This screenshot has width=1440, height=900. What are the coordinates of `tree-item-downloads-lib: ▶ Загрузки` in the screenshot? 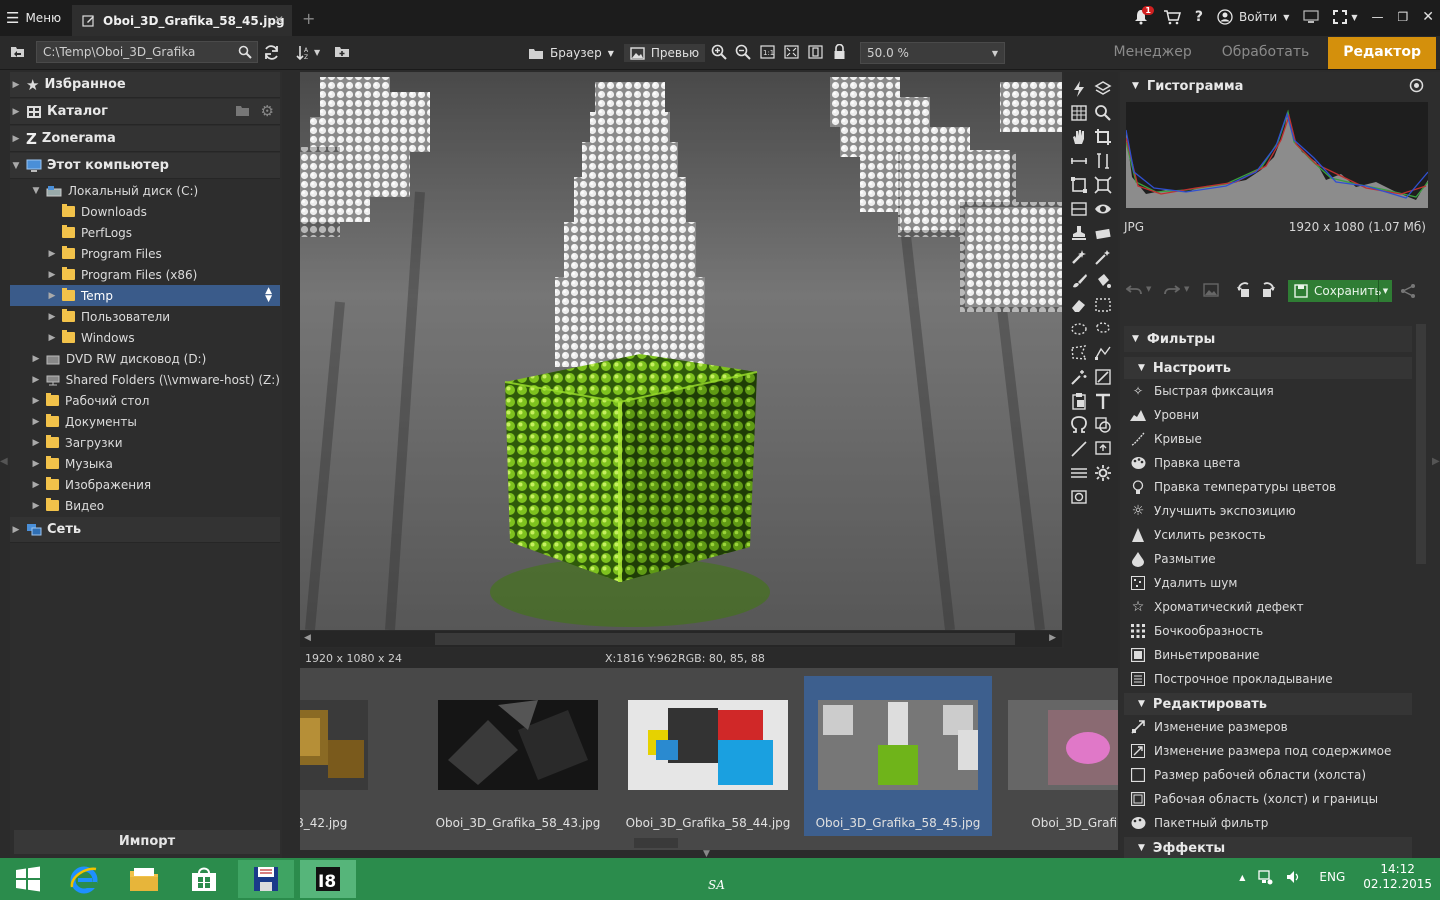 It's located at (145, 442).